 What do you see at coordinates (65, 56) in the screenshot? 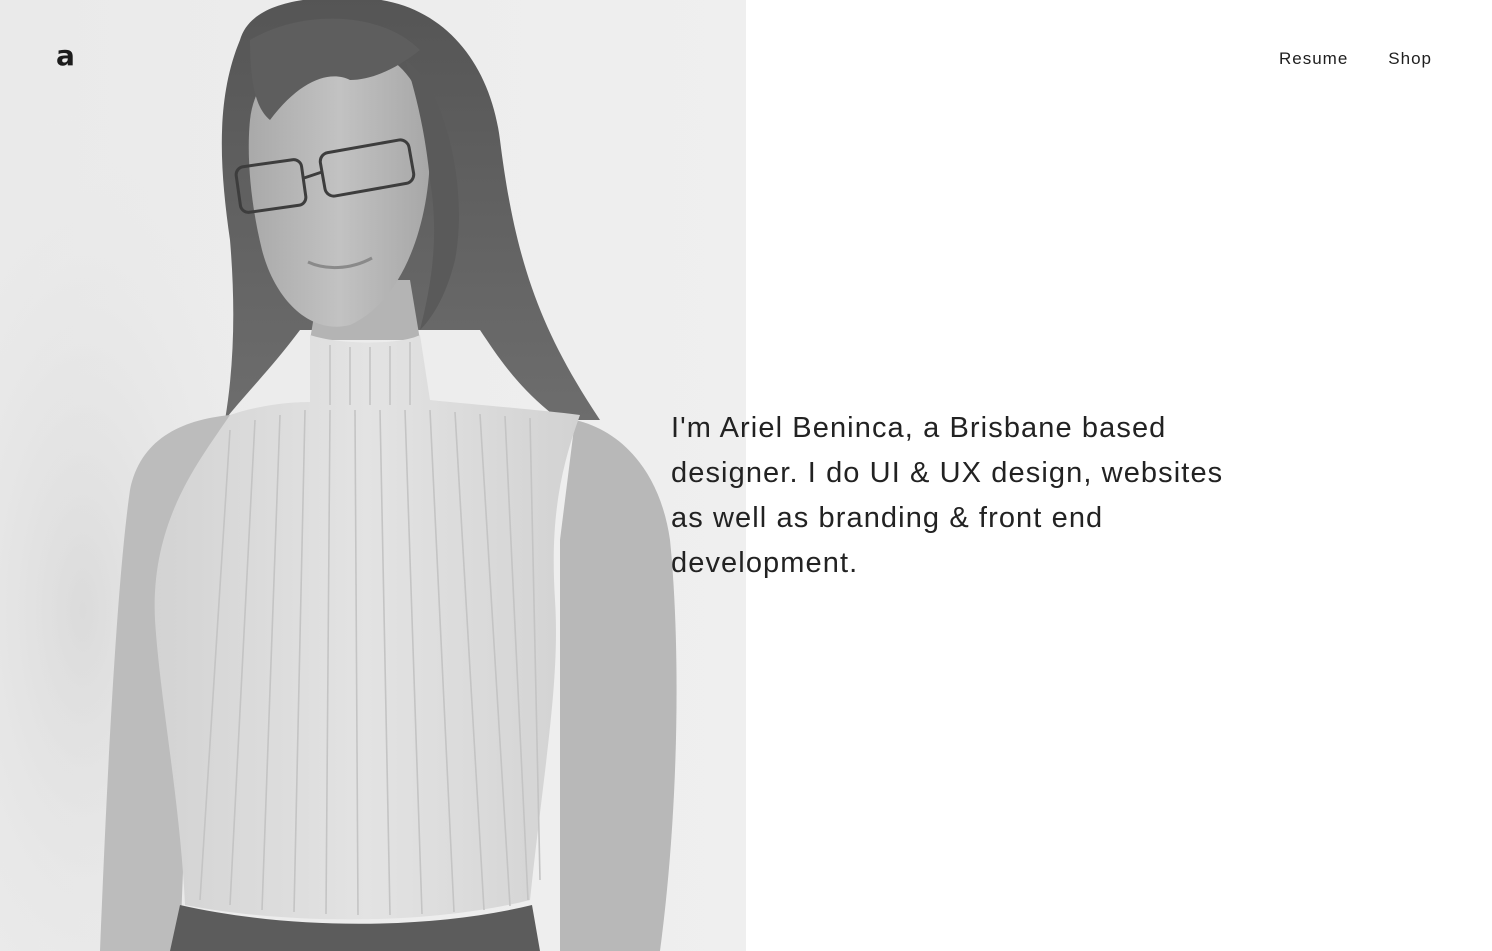
I see `logo-link: a` at bounding box center [65, 56].